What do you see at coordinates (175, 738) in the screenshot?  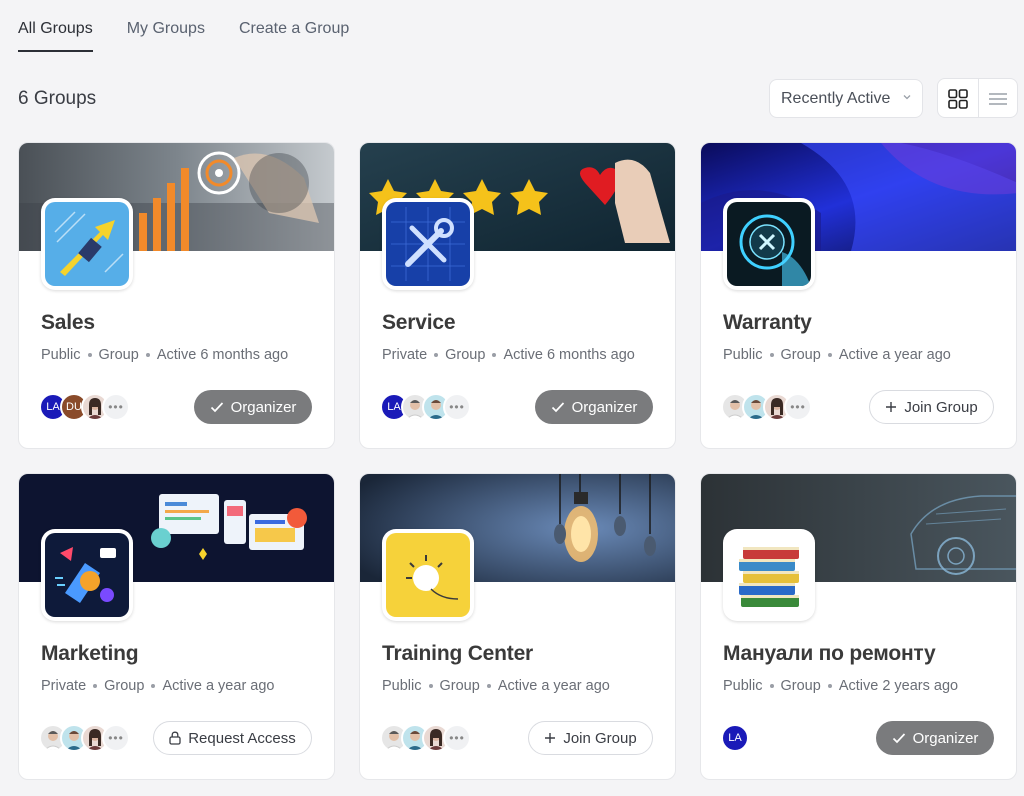 I see `lock-icon` at bounding box center [175, 738].